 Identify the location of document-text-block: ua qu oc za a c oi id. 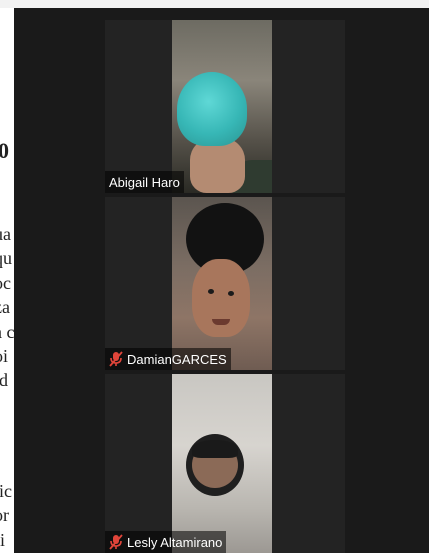
(7, 307).